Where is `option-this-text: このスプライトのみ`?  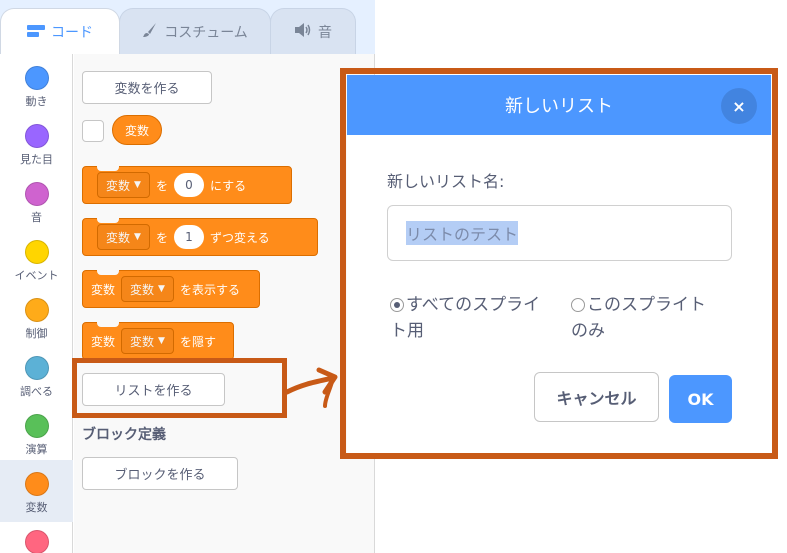 option-this-text: このスプライトのみ is located at coordinates (638, 318).